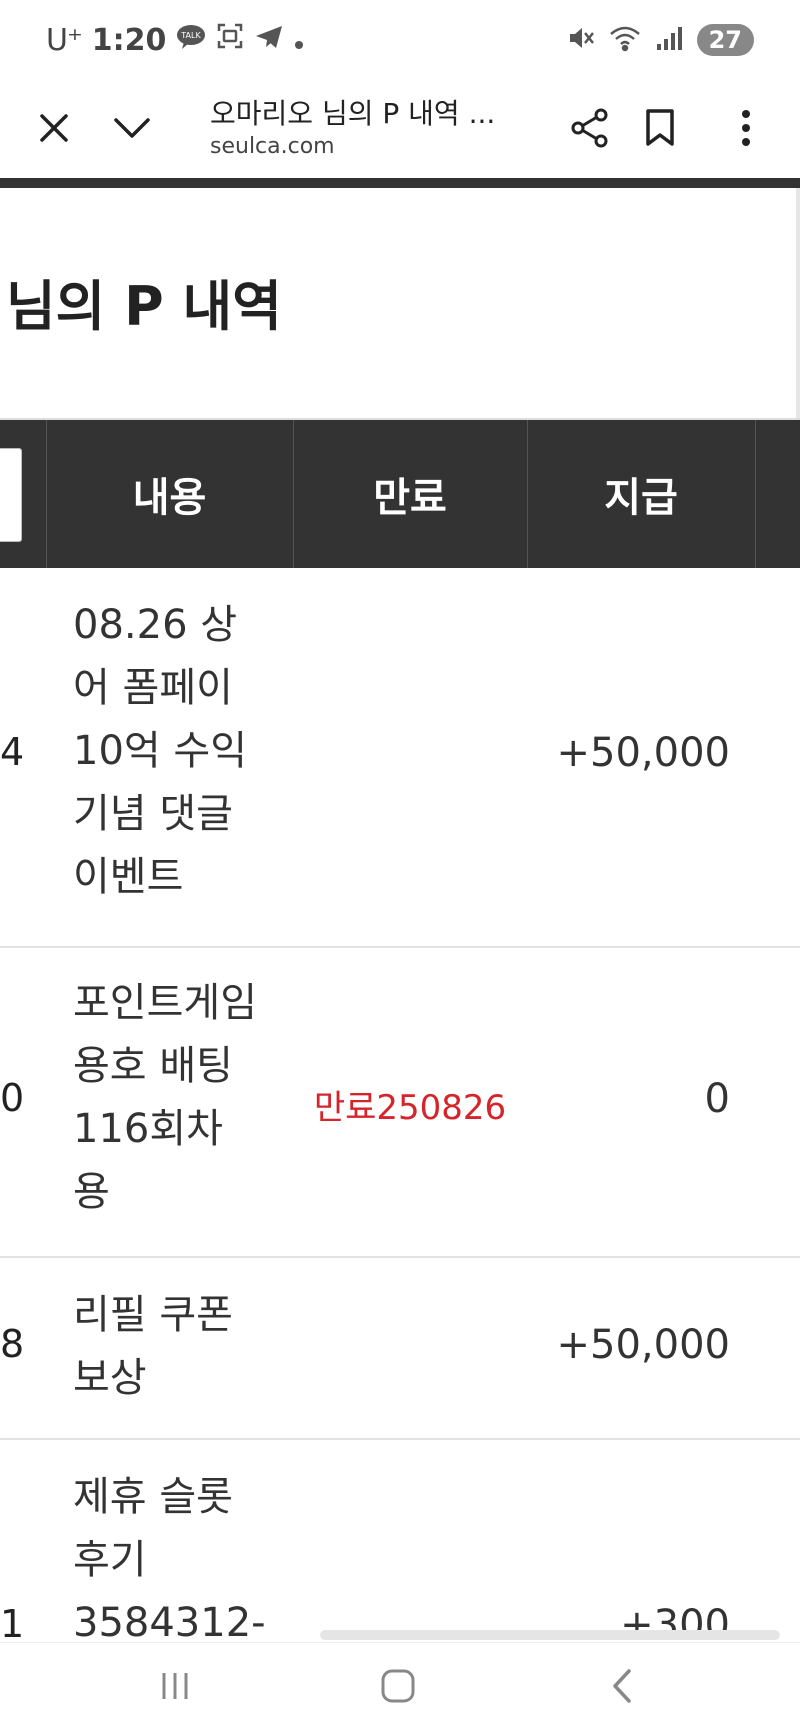 The height and width of the screenshot is (1735, 800). I want to click on talk-icon: TALK, so click(191, 40).